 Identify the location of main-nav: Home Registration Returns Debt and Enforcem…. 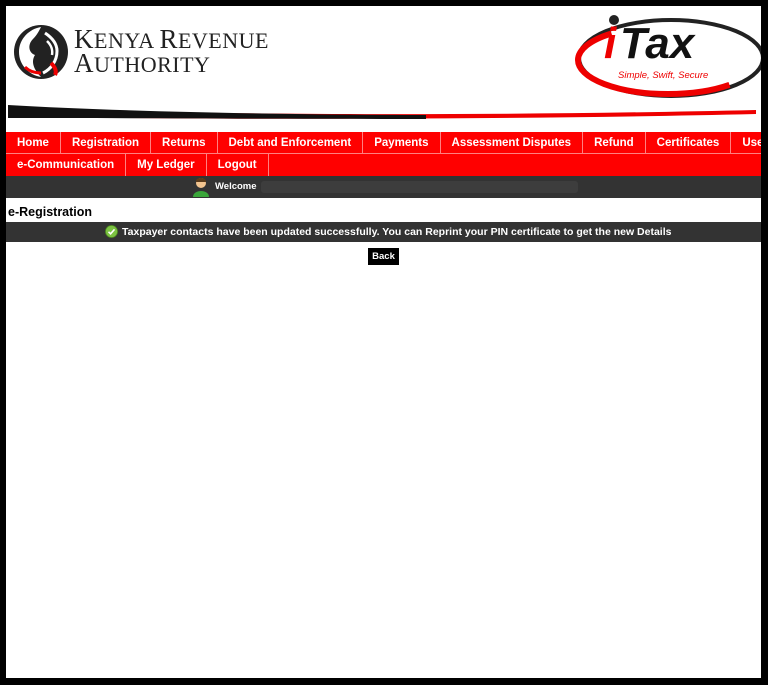
(383, 154).